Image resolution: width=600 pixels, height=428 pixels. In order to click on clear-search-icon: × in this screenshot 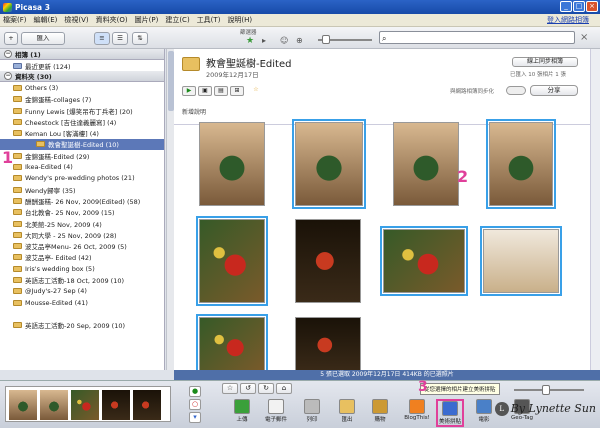, I will do `click(586, 38)`.